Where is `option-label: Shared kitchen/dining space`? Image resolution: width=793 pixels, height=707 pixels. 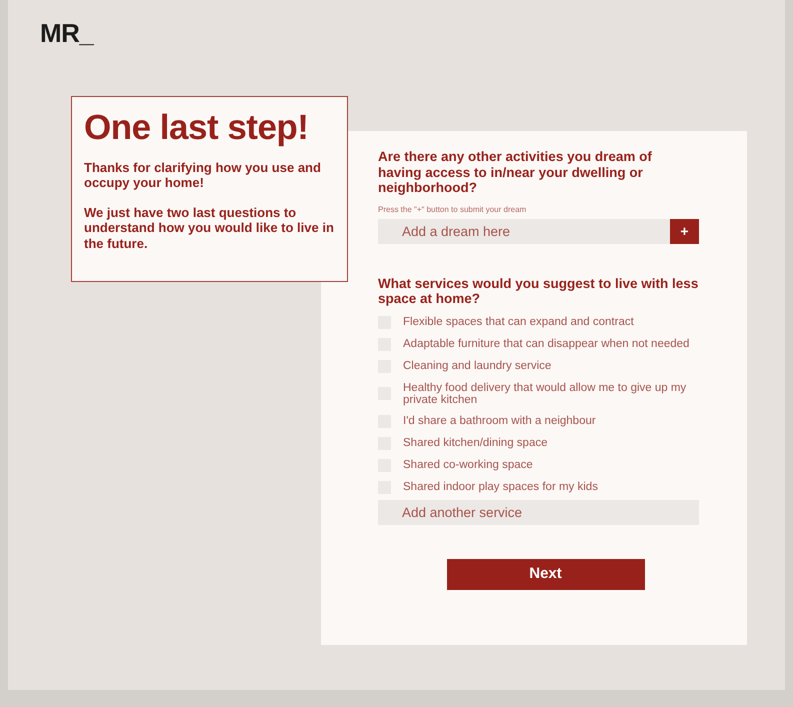 option-label: Shared kitchen/dining space is located at coordinates (475, 443).